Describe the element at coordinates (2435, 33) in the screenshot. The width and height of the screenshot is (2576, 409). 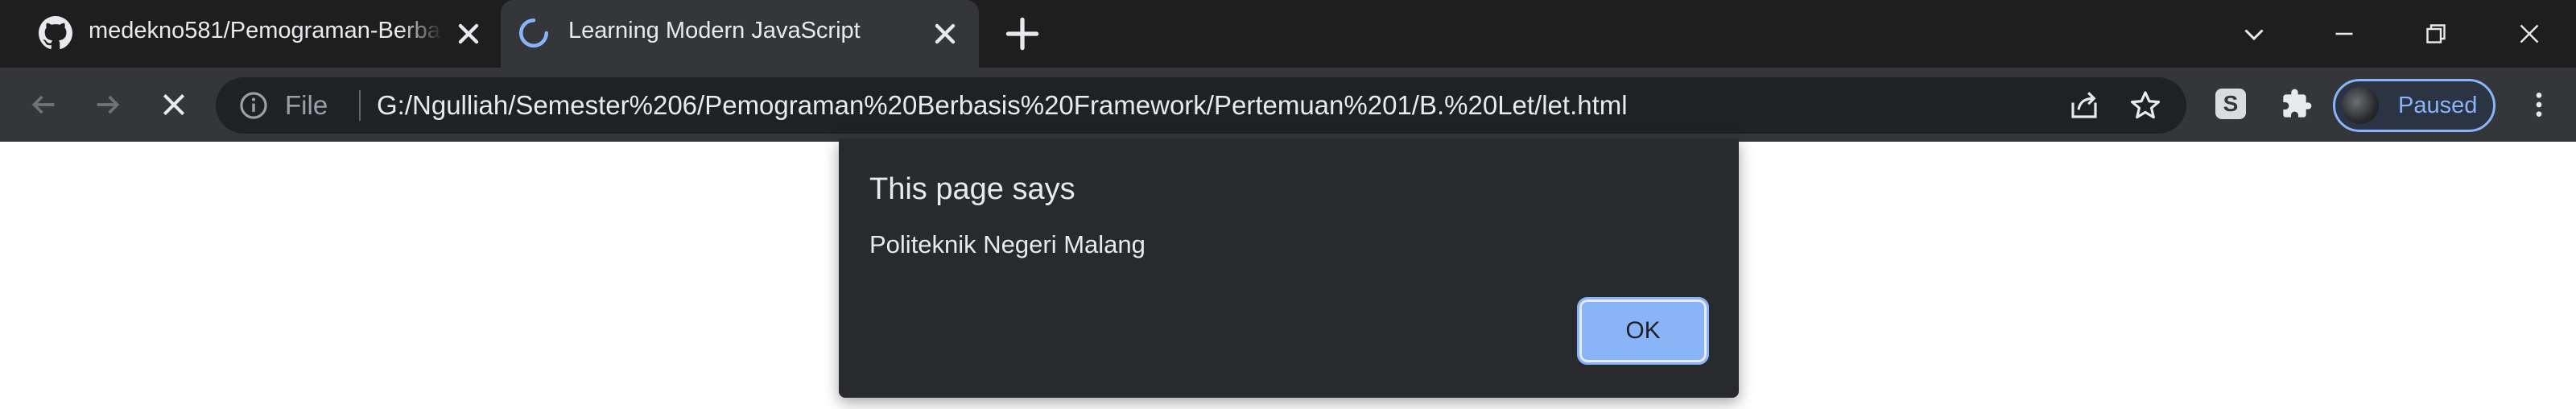
I see `restore-icon` at that location.